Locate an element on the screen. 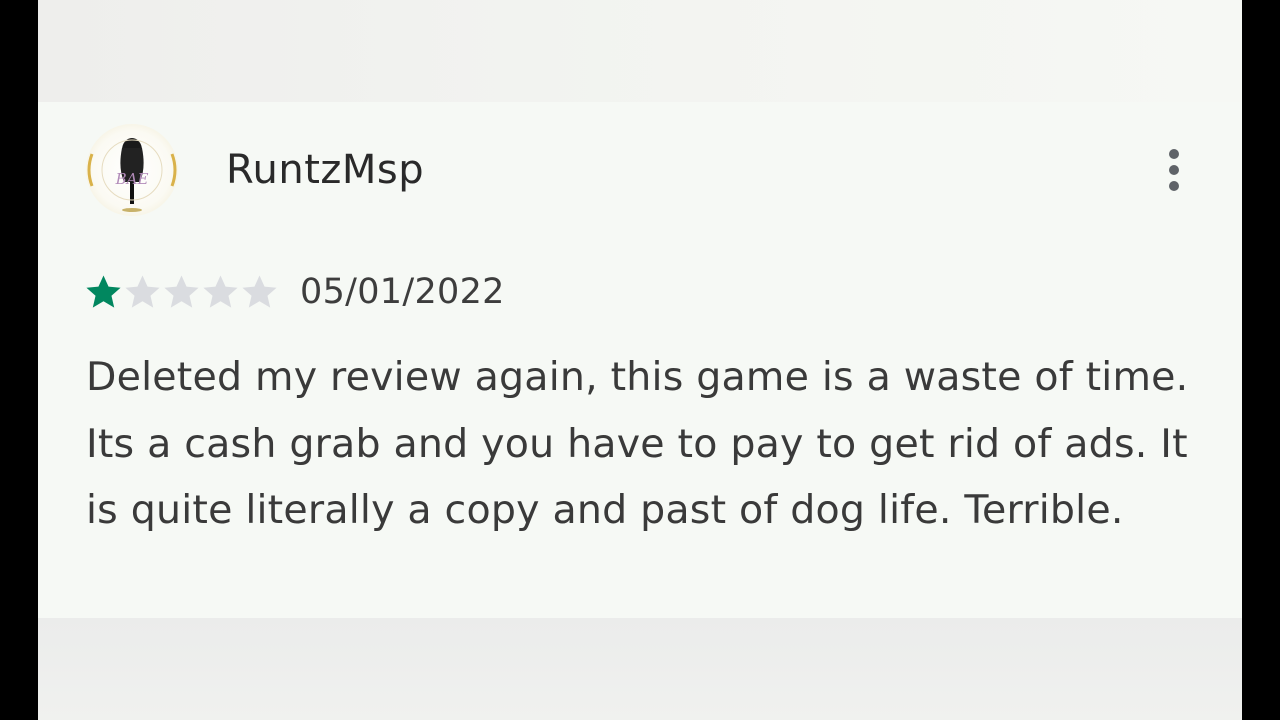 This screenshot has height=720, width=1280. avatar-image: BAE is located at coordinates (132, 175).